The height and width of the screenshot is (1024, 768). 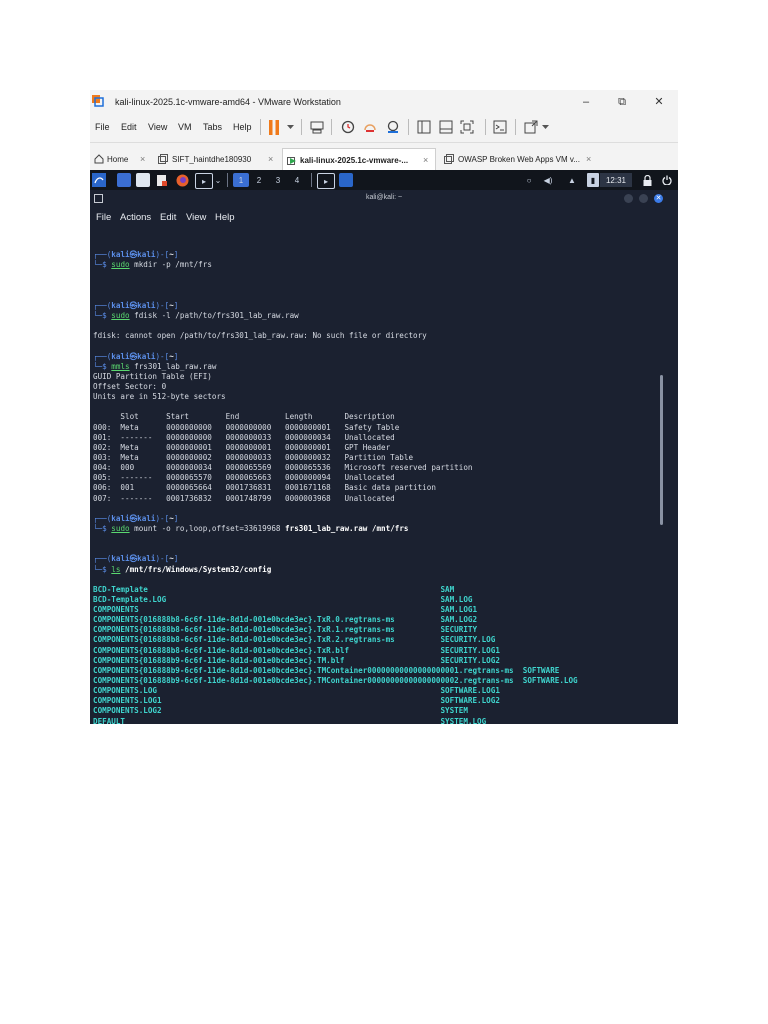 I want to click on volume-icon: ◀), so click(x=548, y=180).